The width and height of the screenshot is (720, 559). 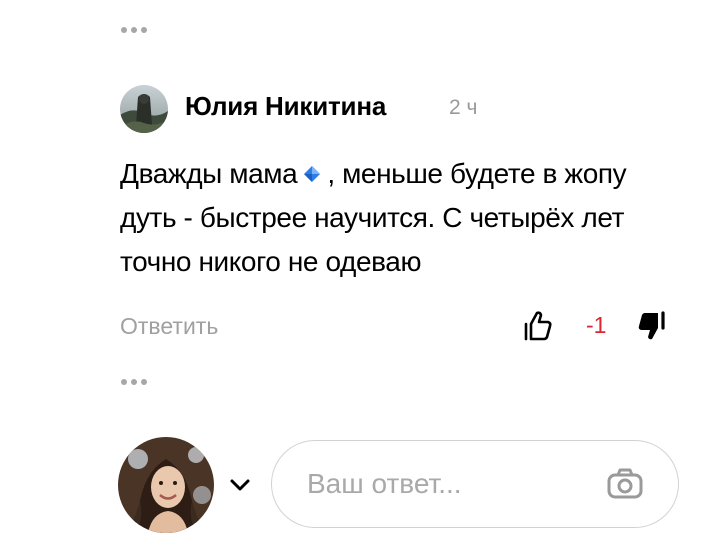 I want to click on blue-diamond-icon, so click(x=312, y=174).